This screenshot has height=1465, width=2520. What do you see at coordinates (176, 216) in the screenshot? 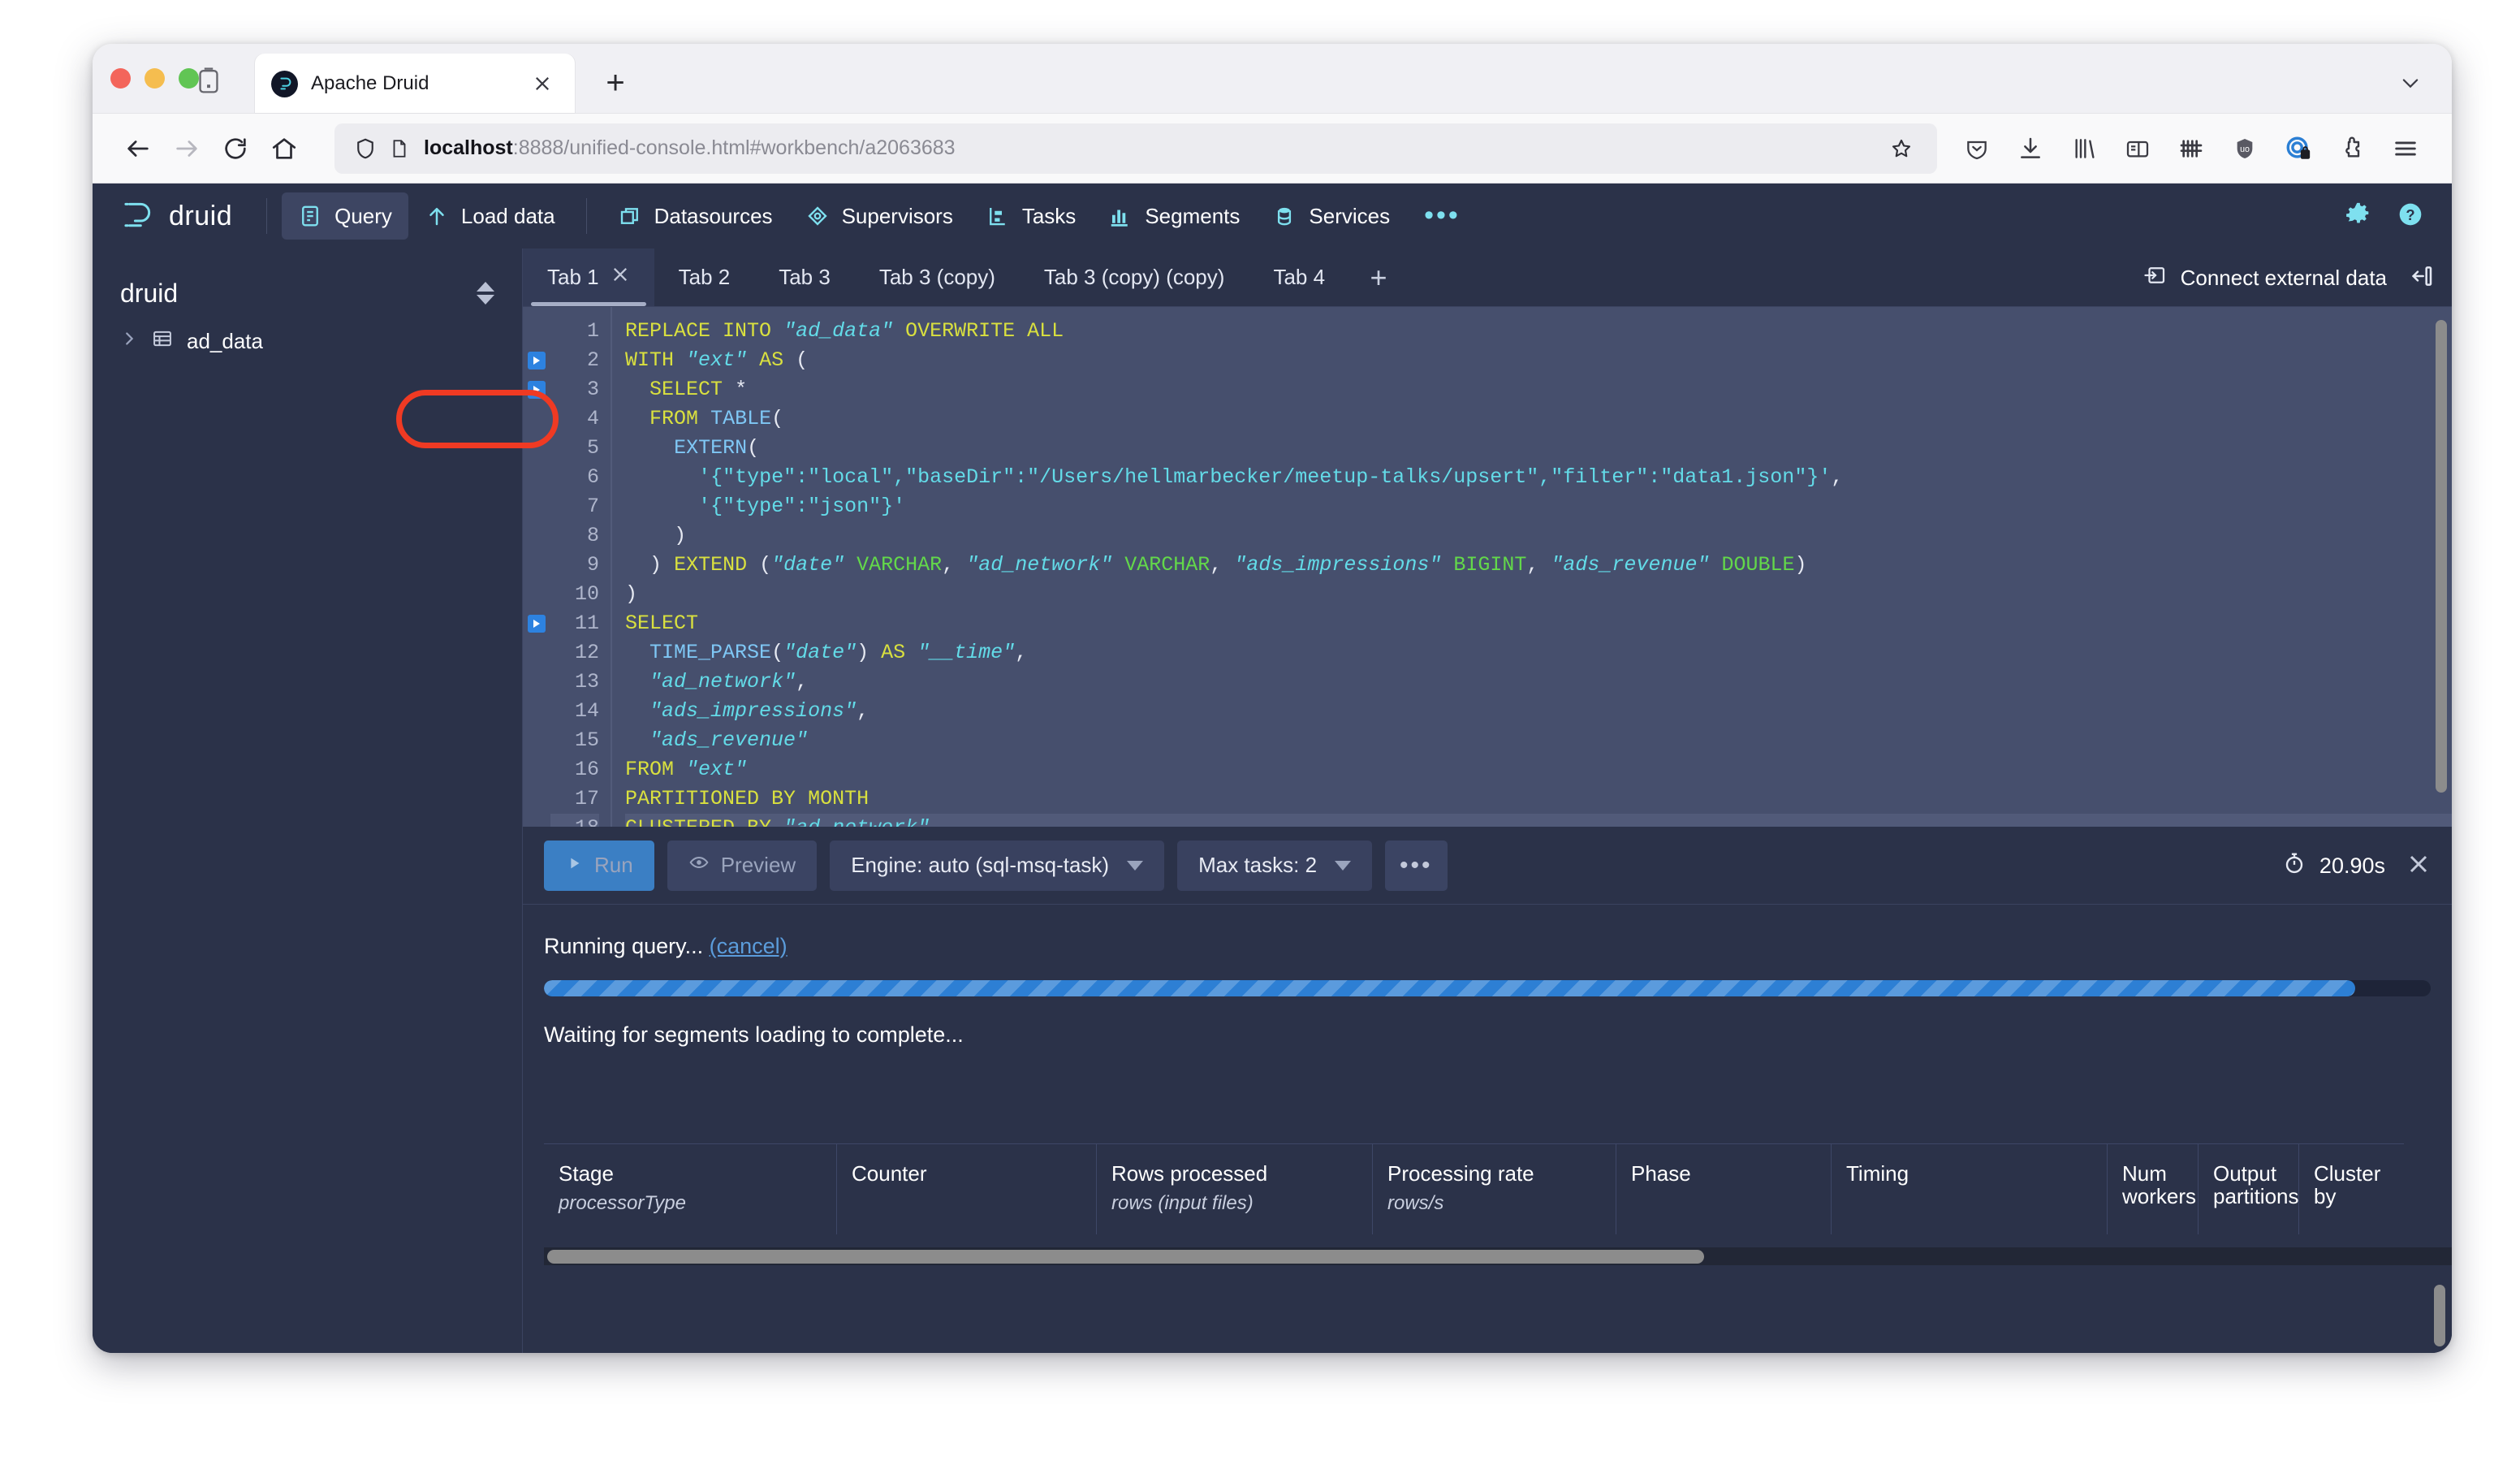
I see `druid-logo: druid` at bounding box center [176, 216].